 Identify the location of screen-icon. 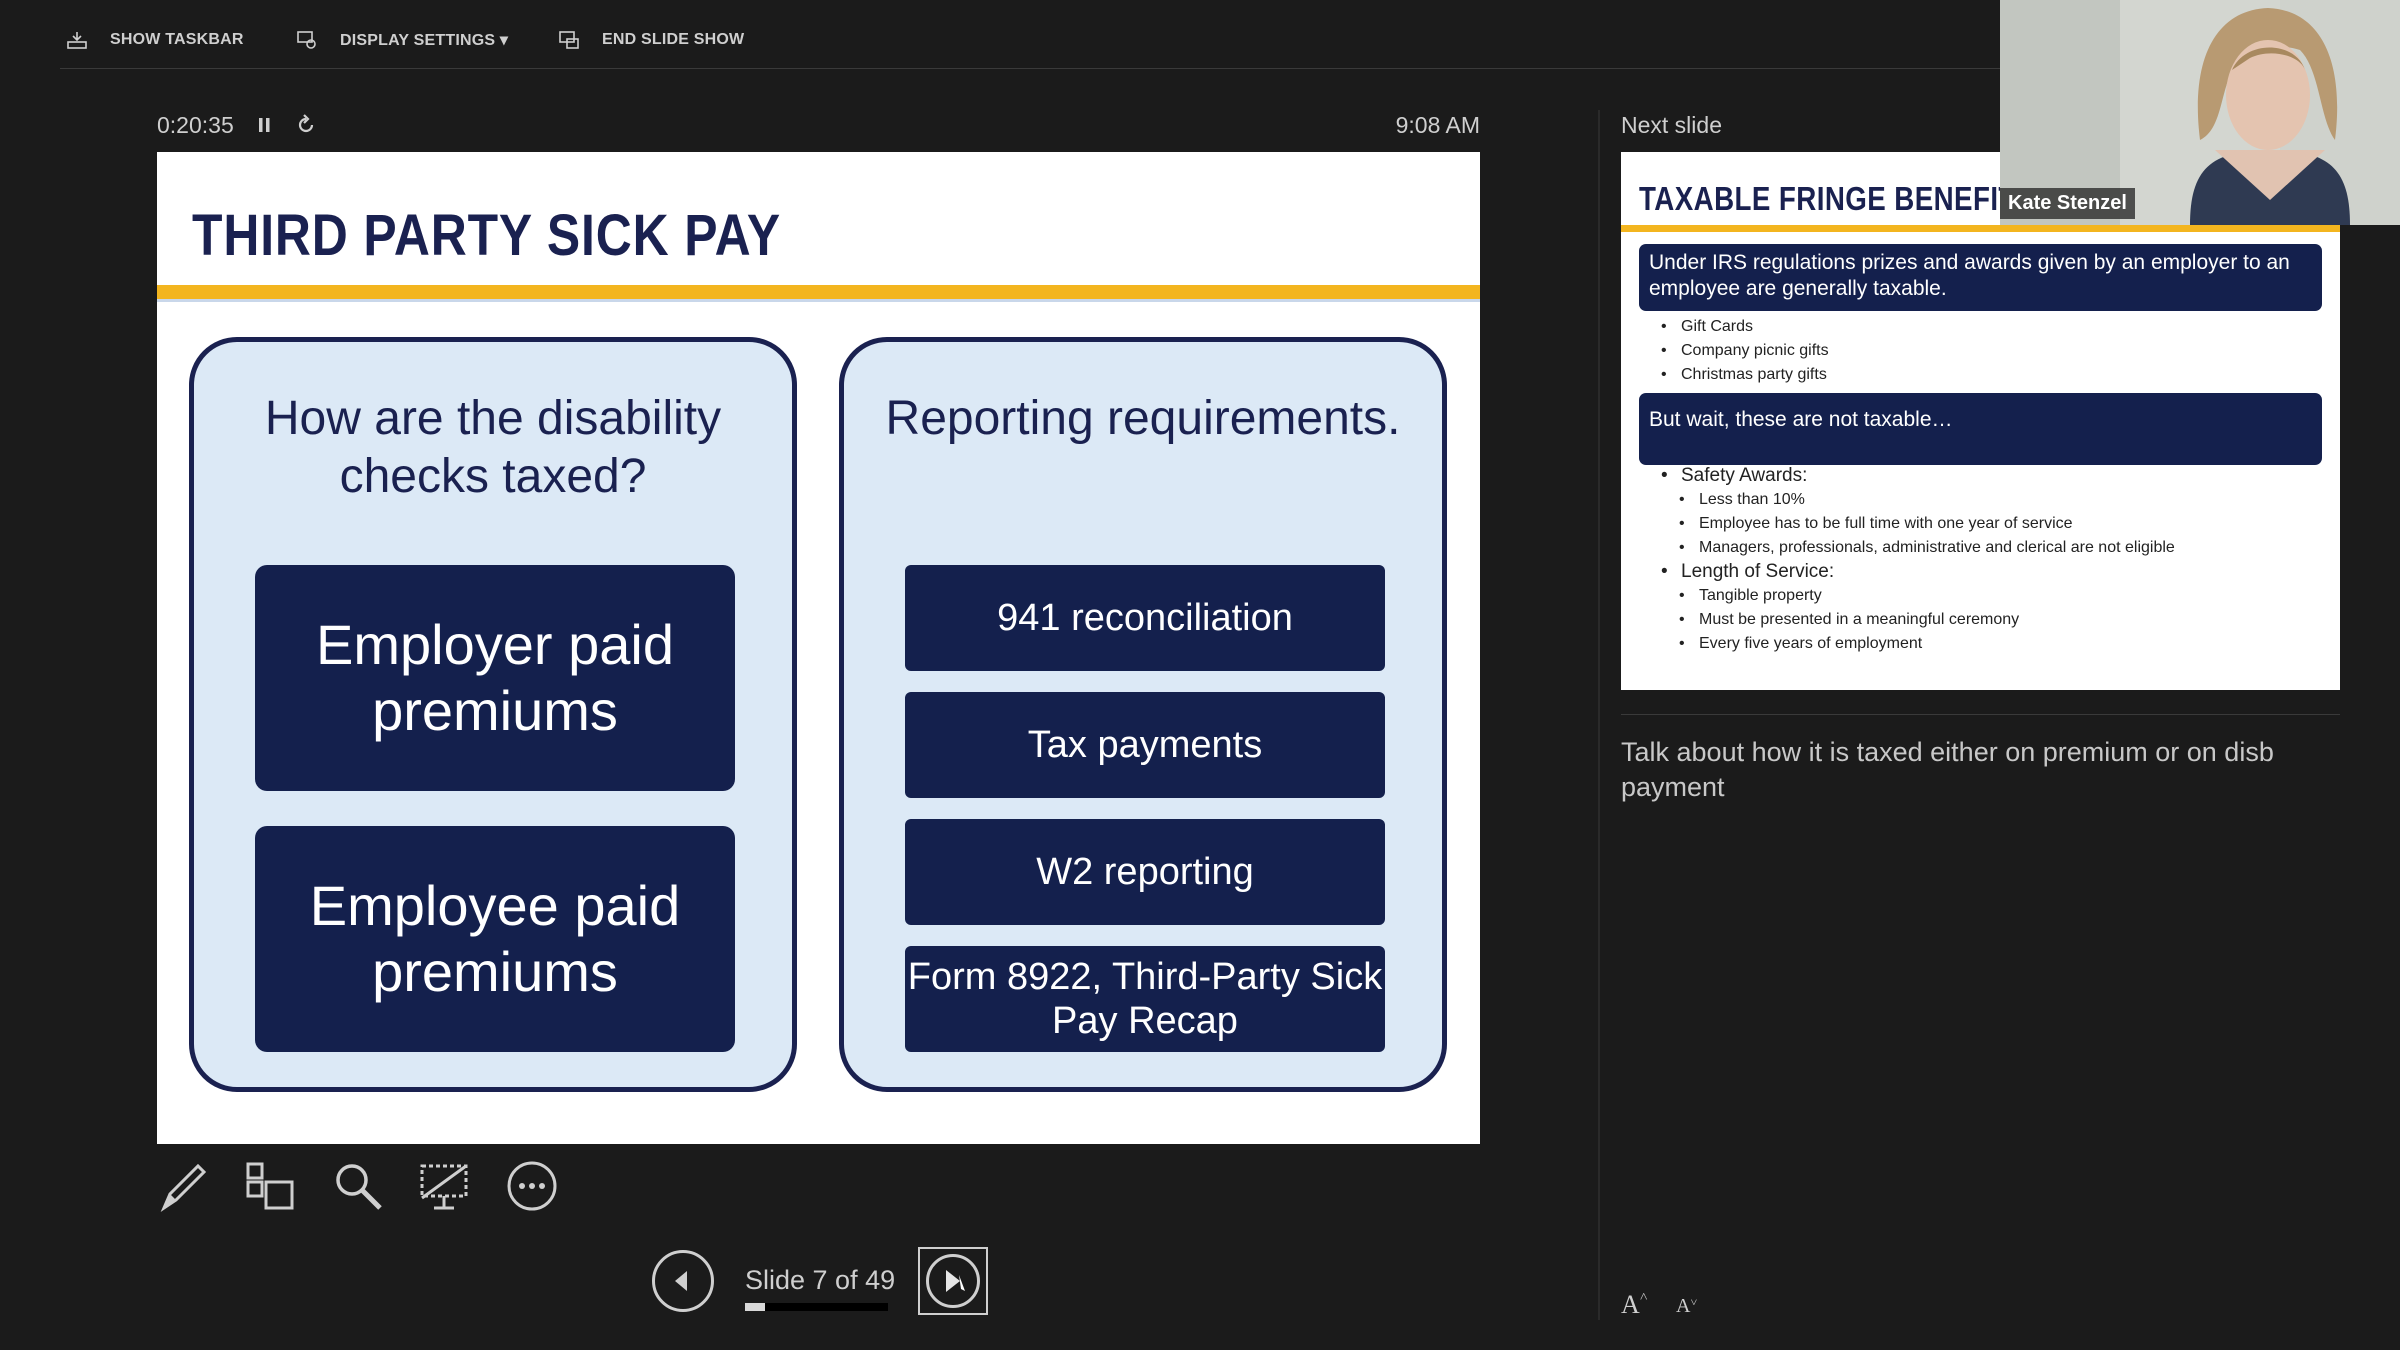
(444, 1186).